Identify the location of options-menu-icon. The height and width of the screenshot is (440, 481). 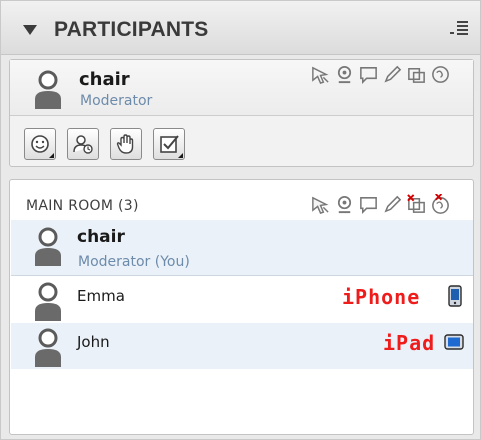
(459, 29).